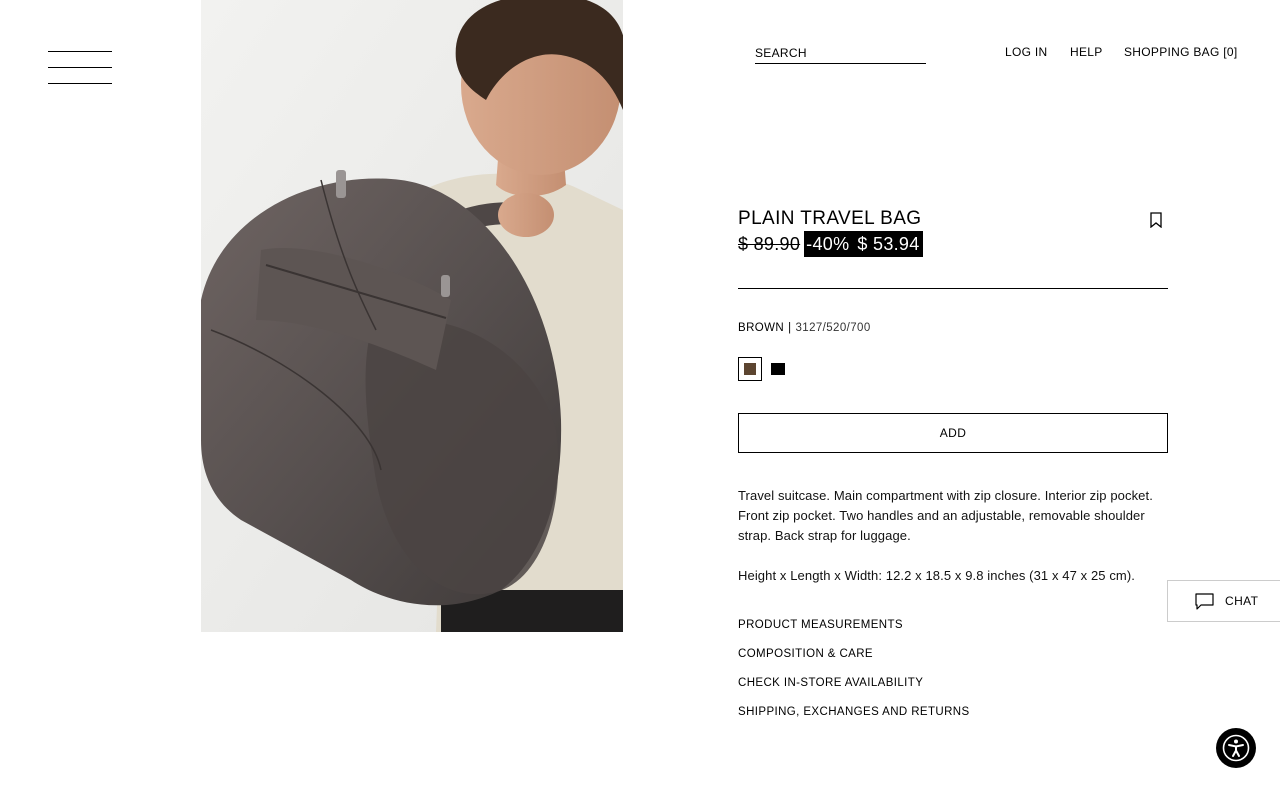 The height and width of the screenshot is (800, 1280). What do you see at coordinates (953, 288) in the screenshot?
I see `divider` at bounding box center [953, 288].